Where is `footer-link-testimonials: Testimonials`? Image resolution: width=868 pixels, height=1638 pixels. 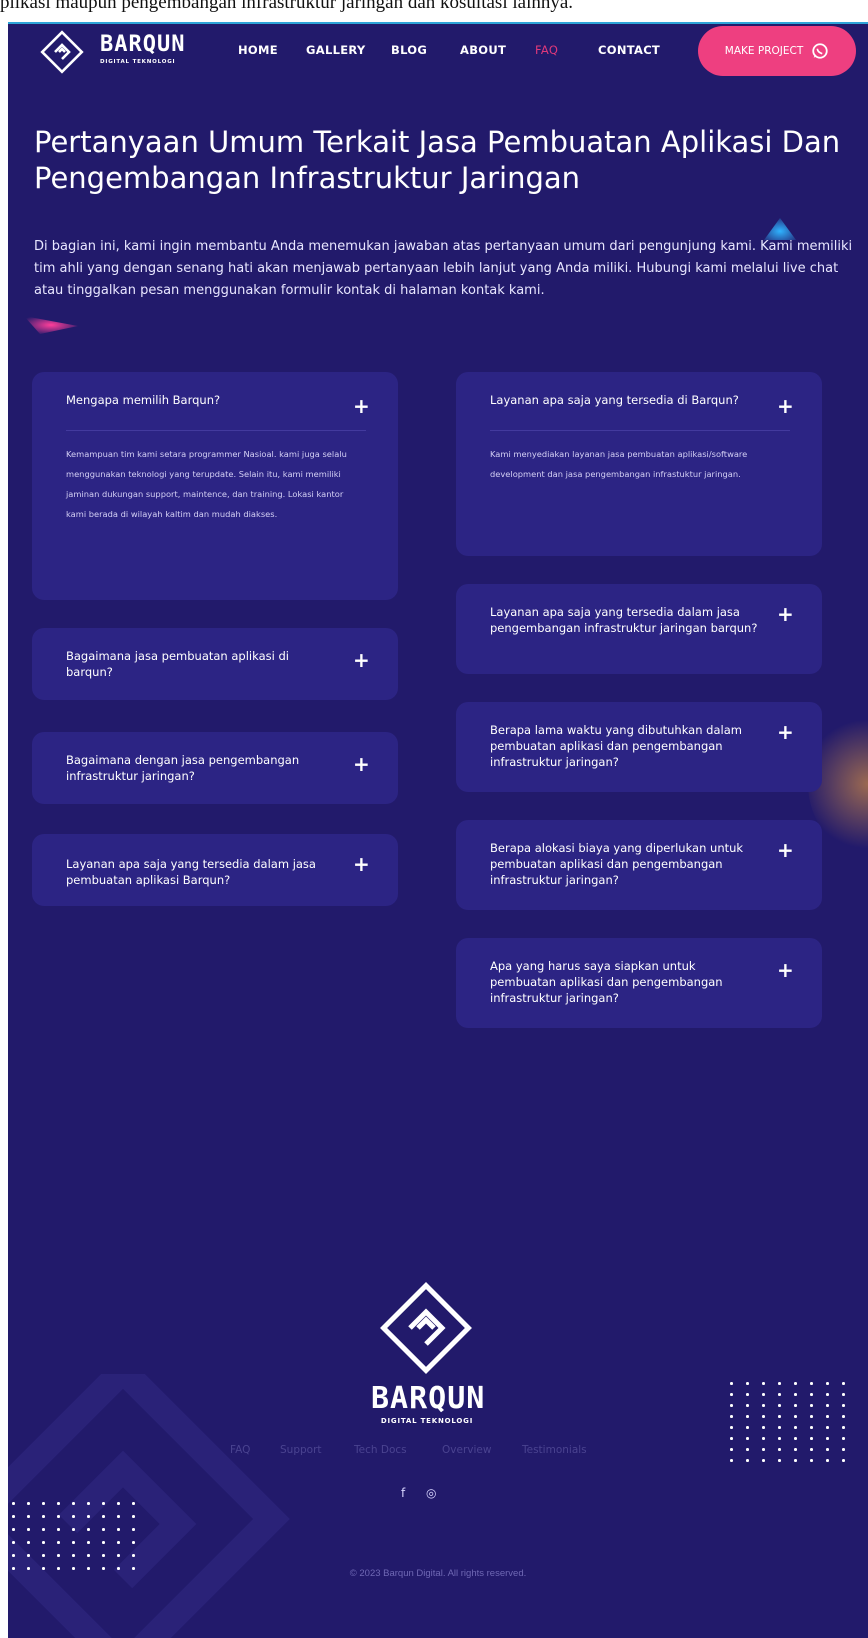 footer-link-testimonials: Testimonials is located at coordinates (554, 1450).